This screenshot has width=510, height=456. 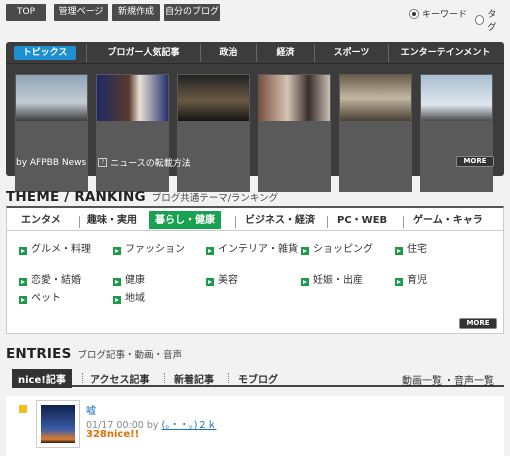 What do you see at coordinates (26, 12) in the screenshot?
I see `top-button: TOP` at bounding box center [26, 12].